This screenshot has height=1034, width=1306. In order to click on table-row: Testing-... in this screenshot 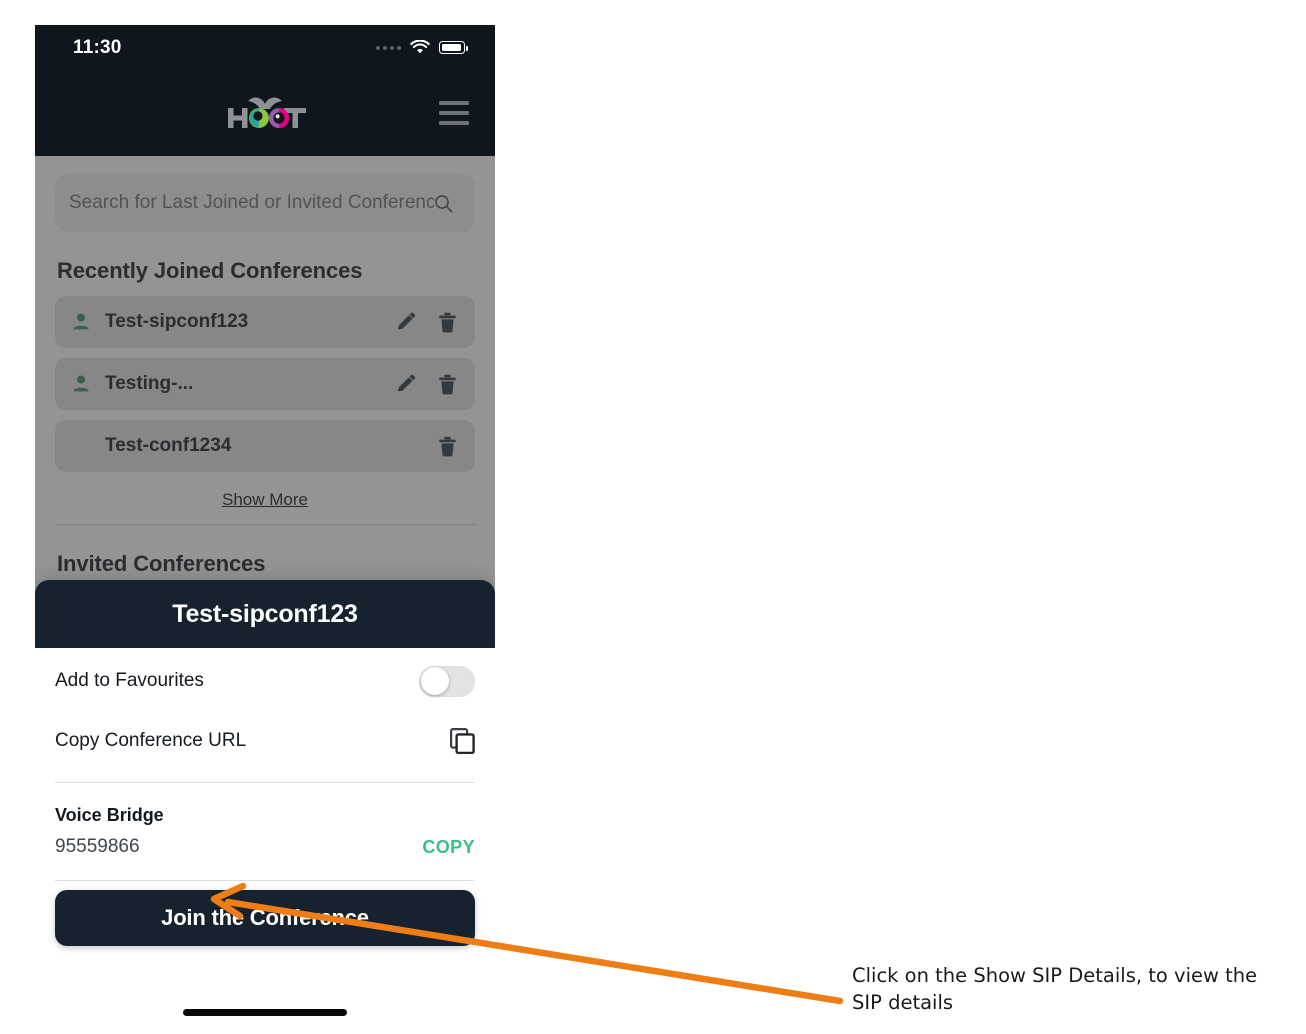, I will do `click(265, 384)`.